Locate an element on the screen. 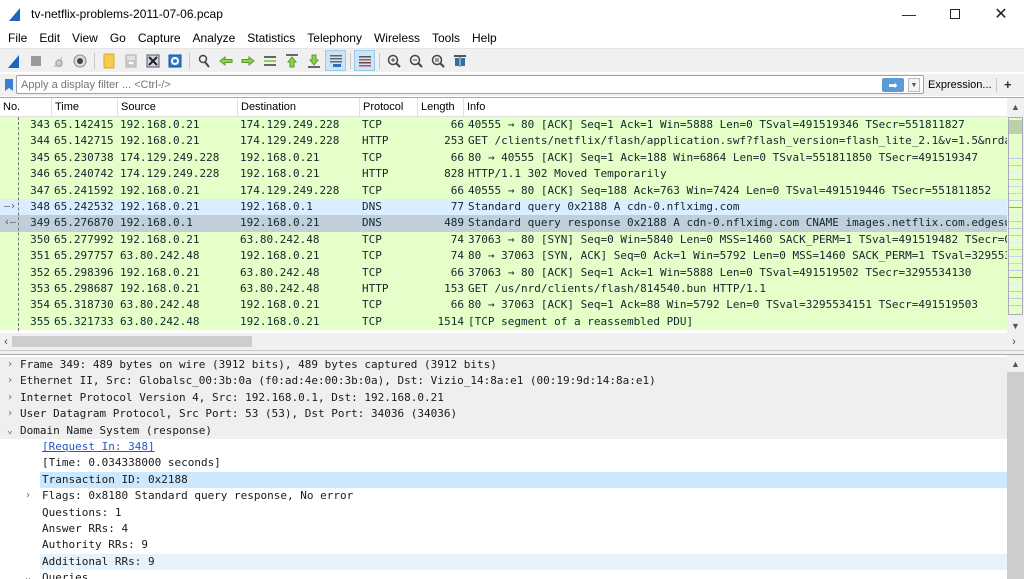 The image size is (1024, 579). menu-file: File is located at coordinates (17, 38).